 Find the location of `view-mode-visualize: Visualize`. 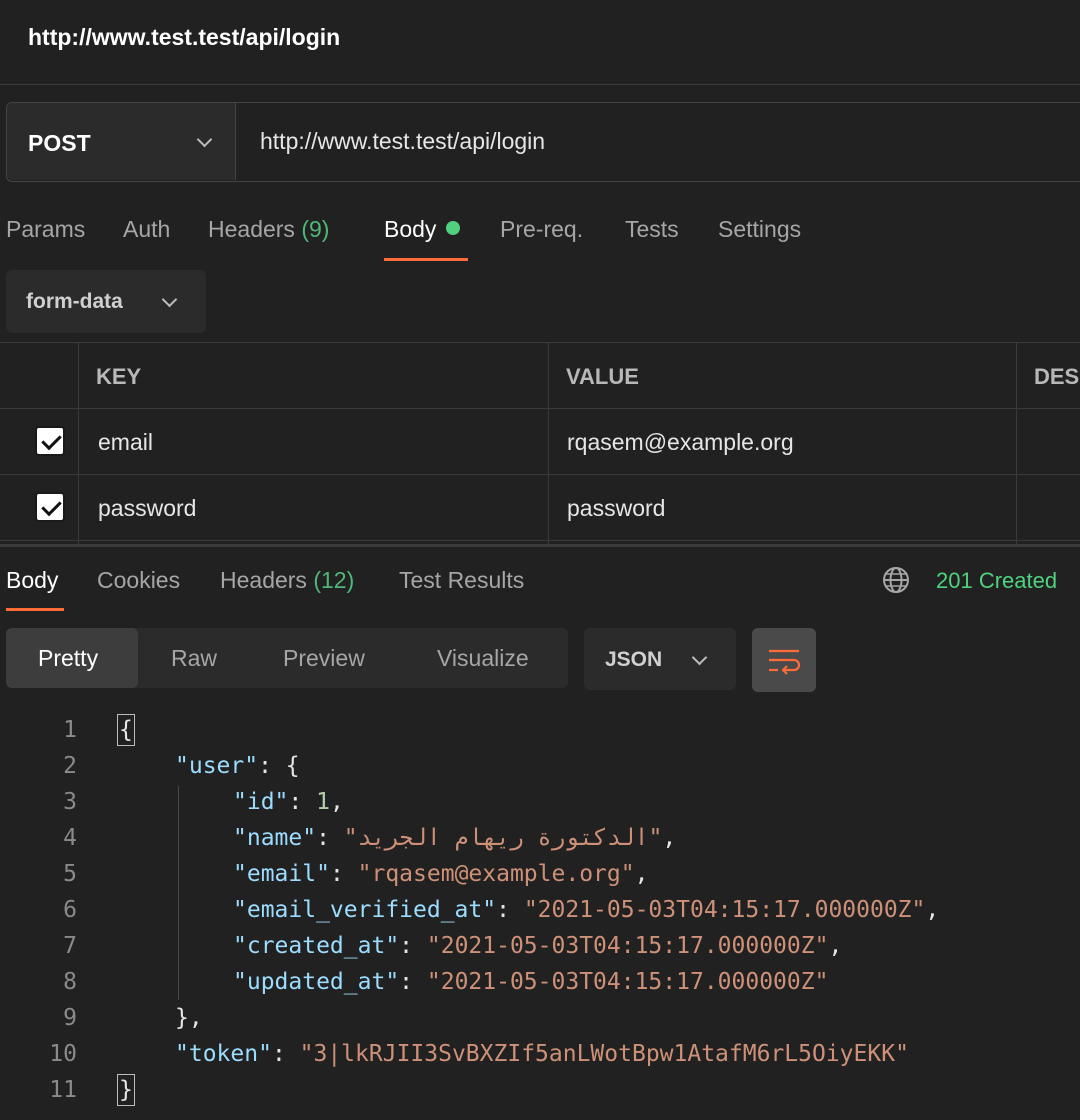

view-mode-visualize: Visualize is located at coordinates (483, 658).